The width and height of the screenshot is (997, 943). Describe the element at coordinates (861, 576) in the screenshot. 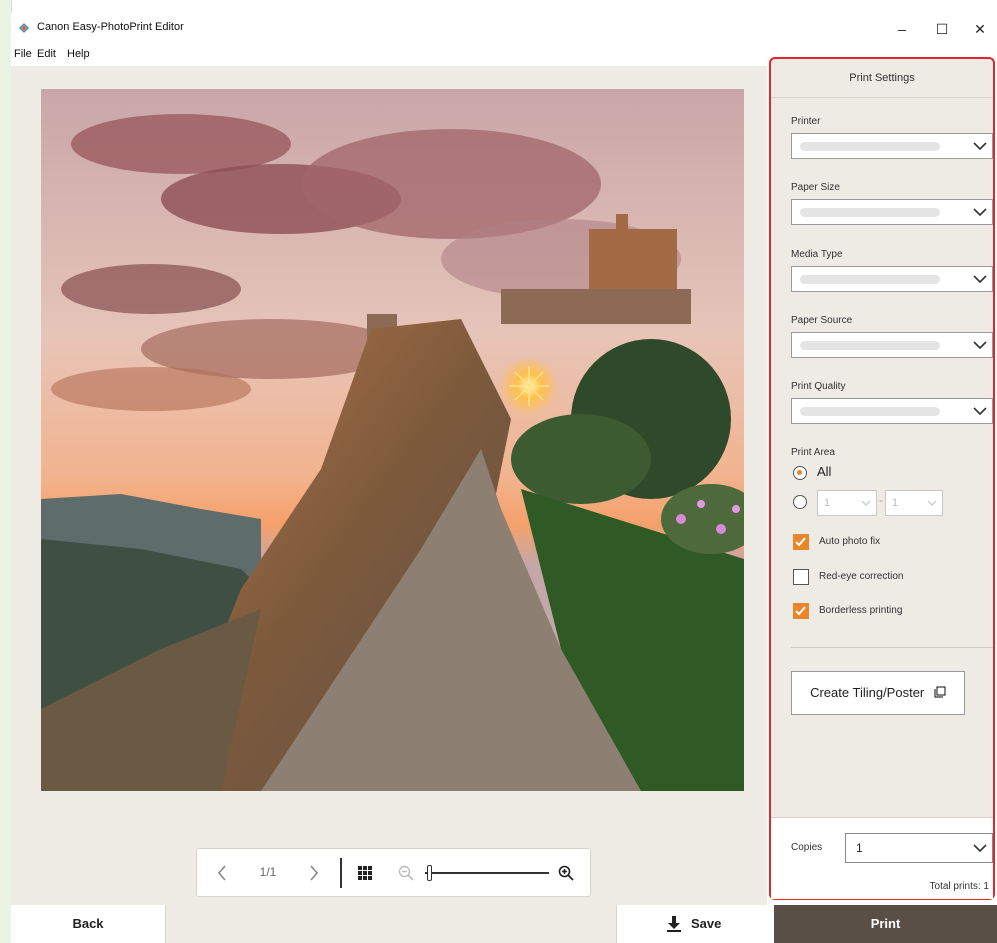

I see `red-eye-correction-label: Red-eye correction` at that location.